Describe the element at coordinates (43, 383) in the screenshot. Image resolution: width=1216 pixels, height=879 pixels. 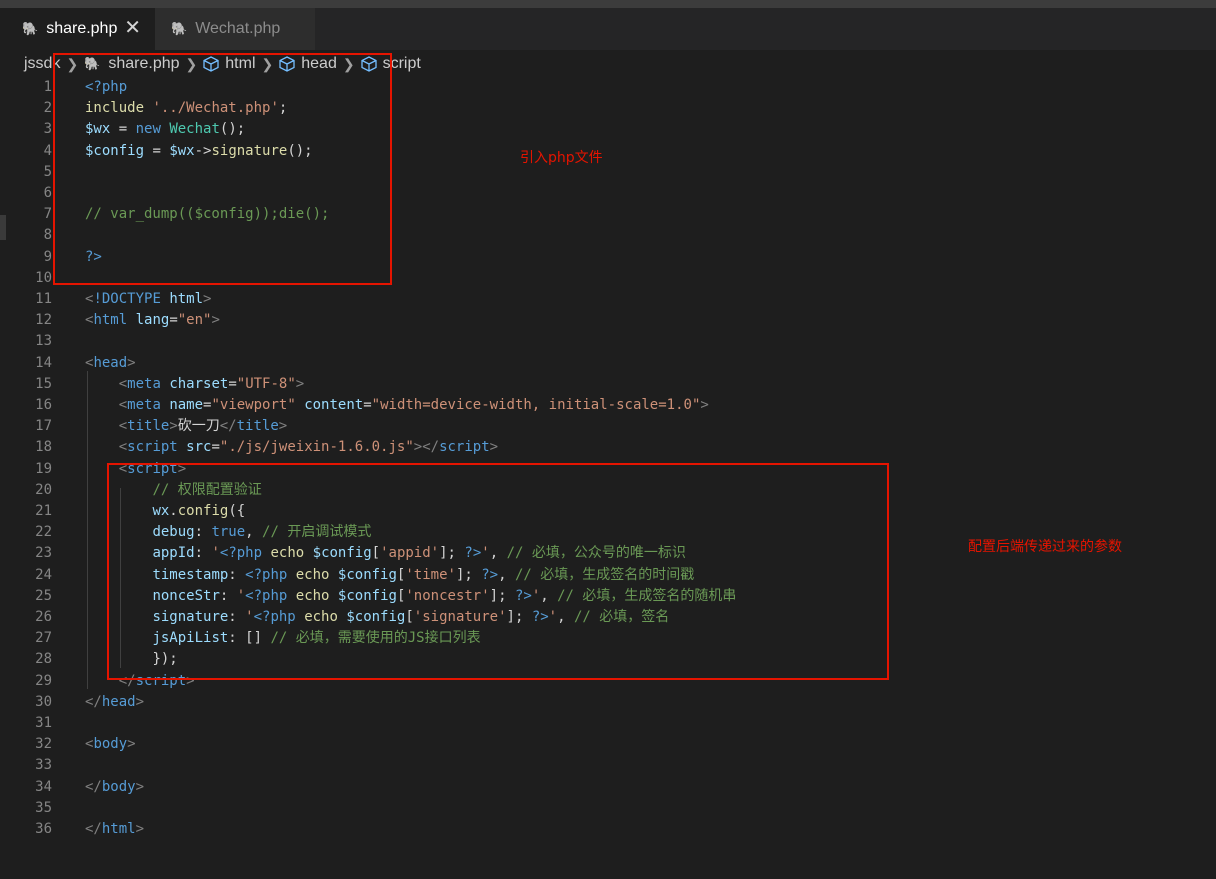
I see `line-number: 15` at that location.